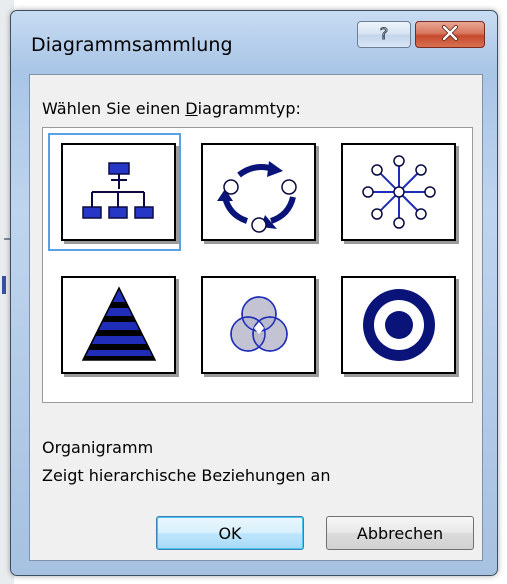 The image size is (507, 584). I want to click on diagram-tile-organization-chart, so click(118, 192).